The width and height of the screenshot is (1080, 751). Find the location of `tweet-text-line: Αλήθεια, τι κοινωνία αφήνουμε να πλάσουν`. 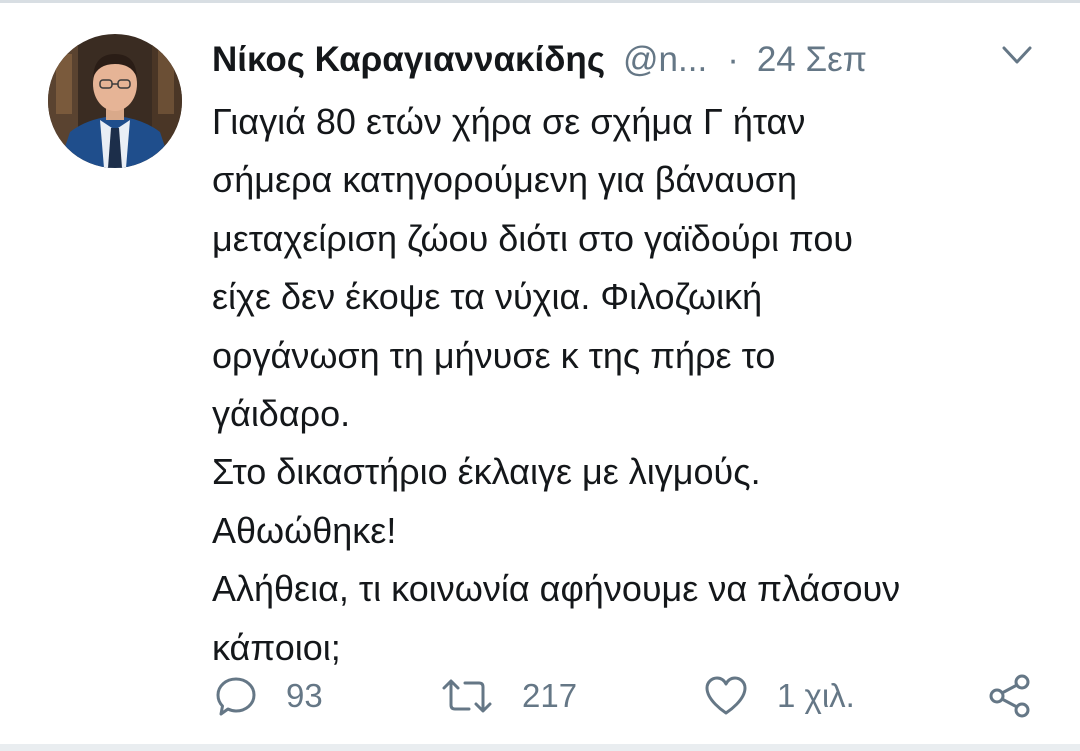

tweet-text-line: Αλήθεια, τι κοινωνία αφήνουμε να πλάσουν is located at coordinates (556, 589).